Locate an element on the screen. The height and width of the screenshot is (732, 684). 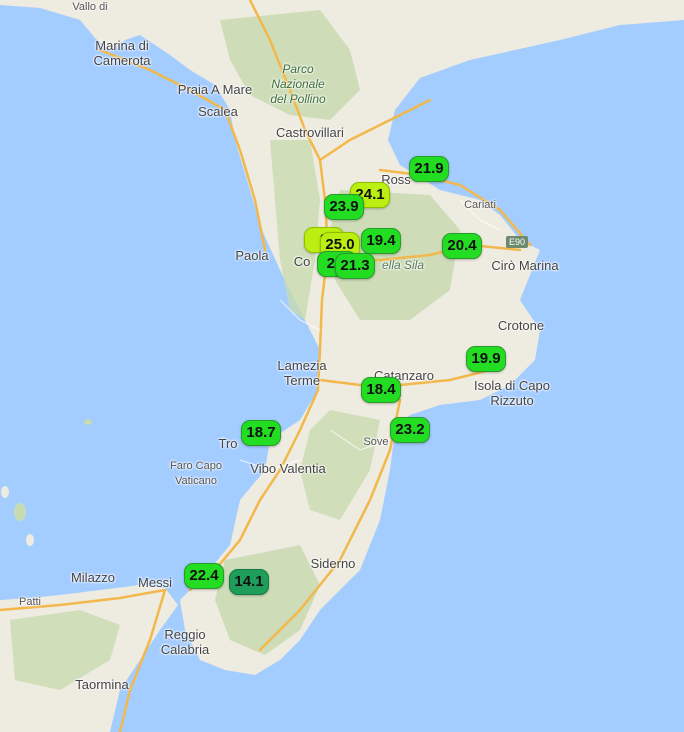
marker-ciro: 20.4 is located at coordinates (462, 246).